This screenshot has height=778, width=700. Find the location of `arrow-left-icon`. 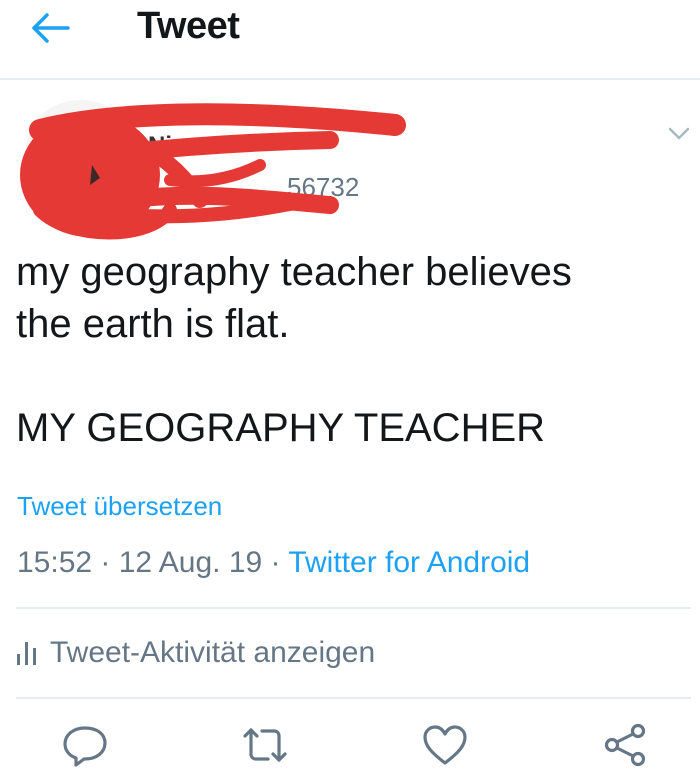

arrow-left-icon is located at coordinates (51, 28).